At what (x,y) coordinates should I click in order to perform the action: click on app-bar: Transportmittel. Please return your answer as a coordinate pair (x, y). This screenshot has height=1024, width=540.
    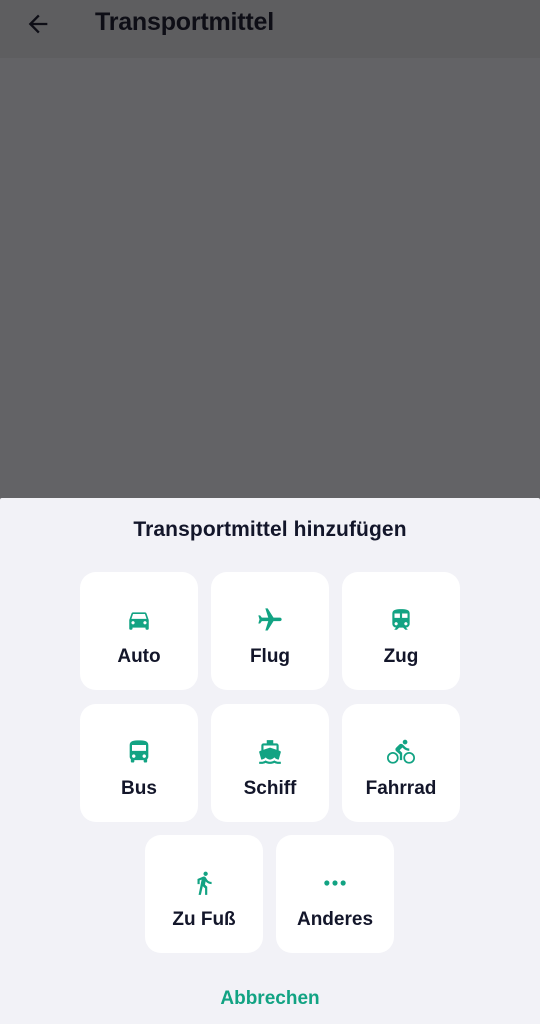
    Looking at the image, I should click on (270, 29).